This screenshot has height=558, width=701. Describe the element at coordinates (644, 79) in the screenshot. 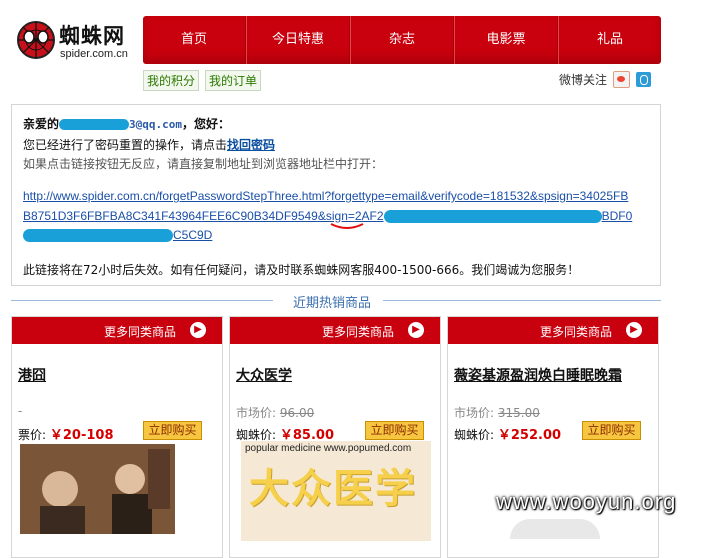

I see `qq-weibo-icon` at that location.